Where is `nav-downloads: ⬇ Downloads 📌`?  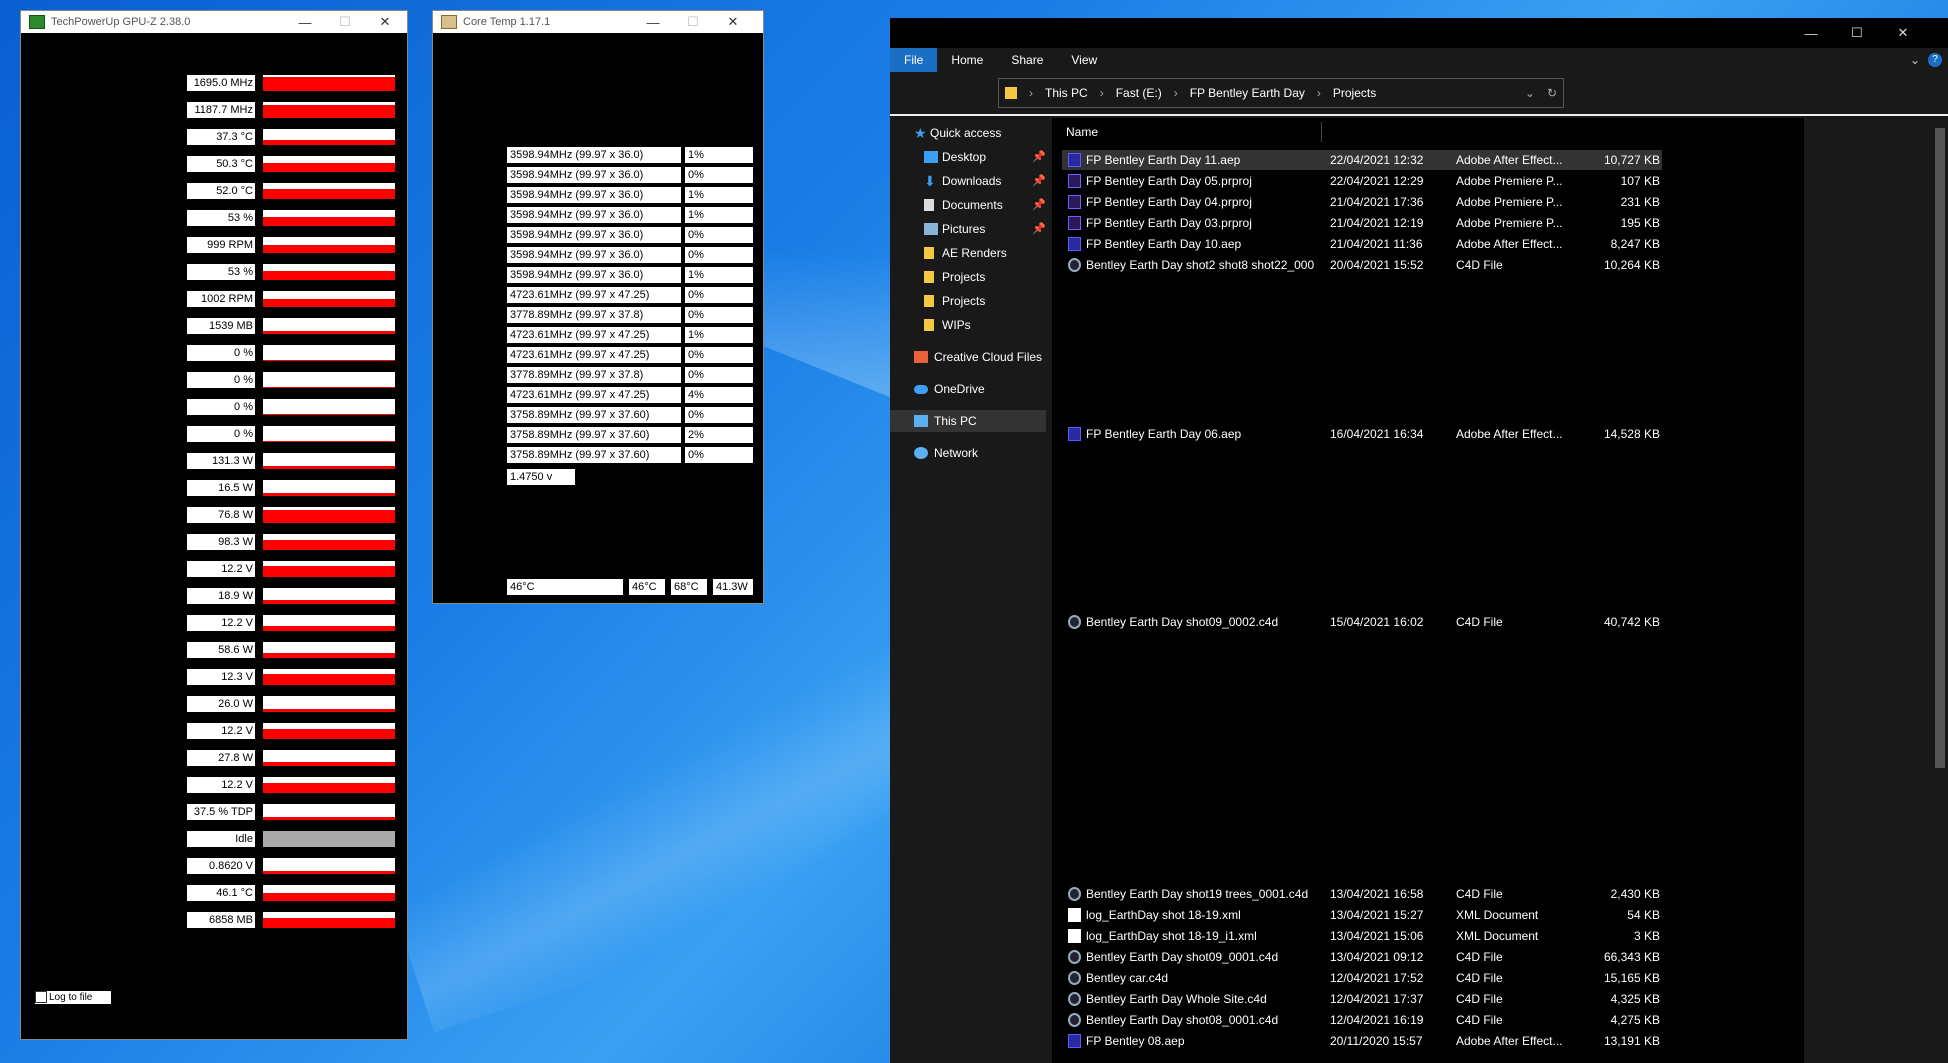
nav-downloads: ⬇ Downloads 📌 is located at coordinates (968, 181).